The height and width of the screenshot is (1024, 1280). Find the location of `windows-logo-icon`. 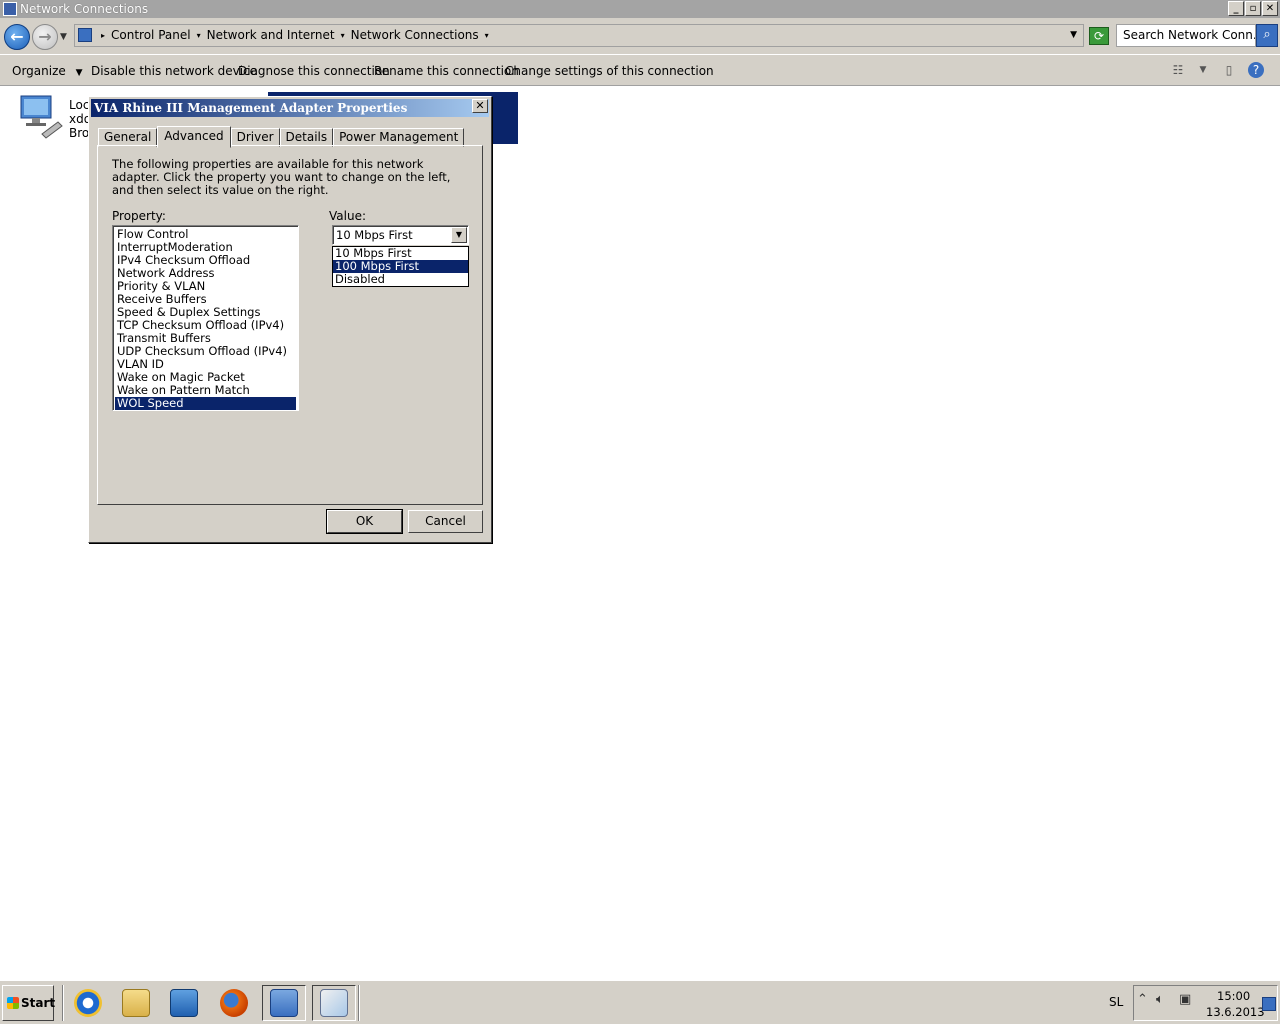

windows-logo-icon is located at coordinates (13, 1003).